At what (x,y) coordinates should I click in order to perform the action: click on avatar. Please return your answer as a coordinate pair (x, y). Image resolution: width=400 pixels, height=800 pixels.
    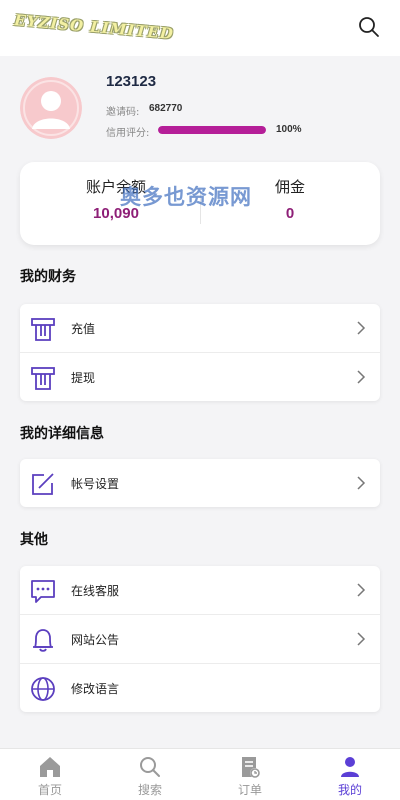
    Looking at the image, I should click on (51, 108).